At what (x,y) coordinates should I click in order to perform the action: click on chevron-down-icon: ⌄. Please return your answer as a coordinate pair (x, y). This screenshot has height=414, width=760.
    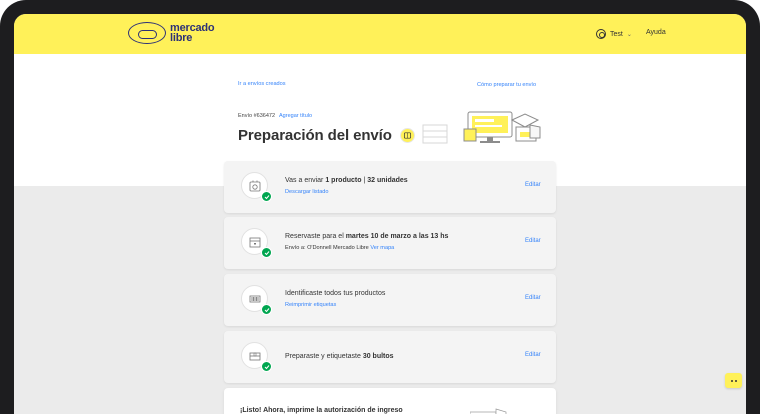
    Looking at the image, I should click on (629, 34).